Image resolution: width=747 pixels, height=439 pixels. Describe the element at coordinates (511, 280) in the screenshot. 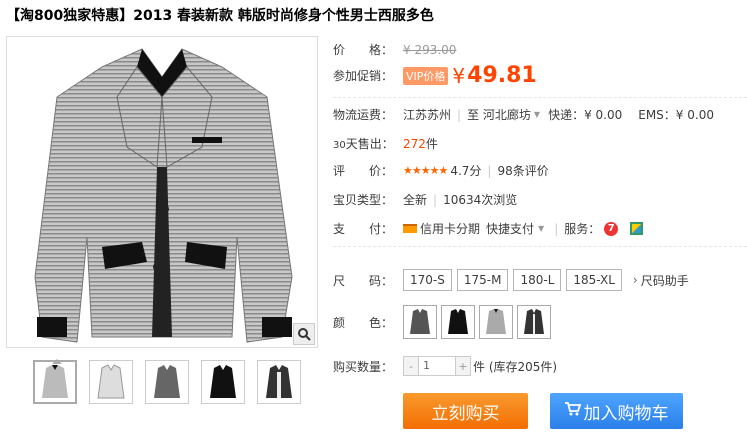

I see `size-row: 尺 码： 170-S 175-M 180-L 185-XL › 尺码助手` at that location.